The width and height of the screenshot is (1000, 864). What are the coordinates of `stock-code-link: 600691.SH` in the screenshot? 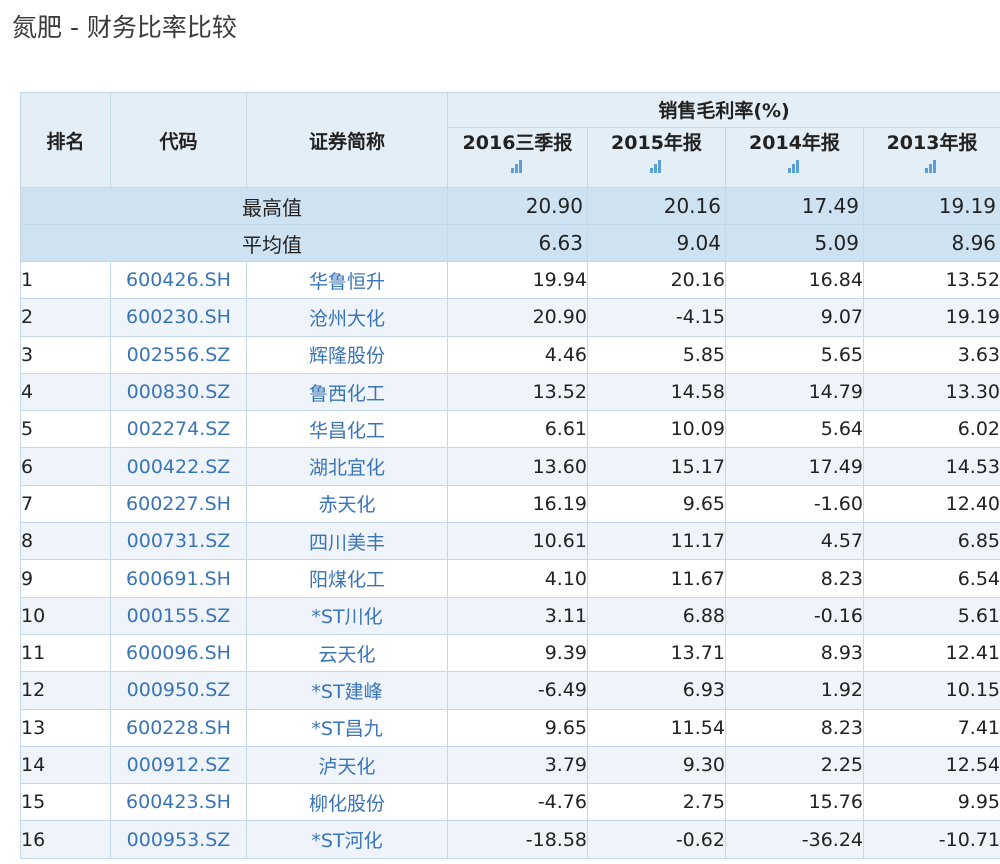 It's located at (178, 578).